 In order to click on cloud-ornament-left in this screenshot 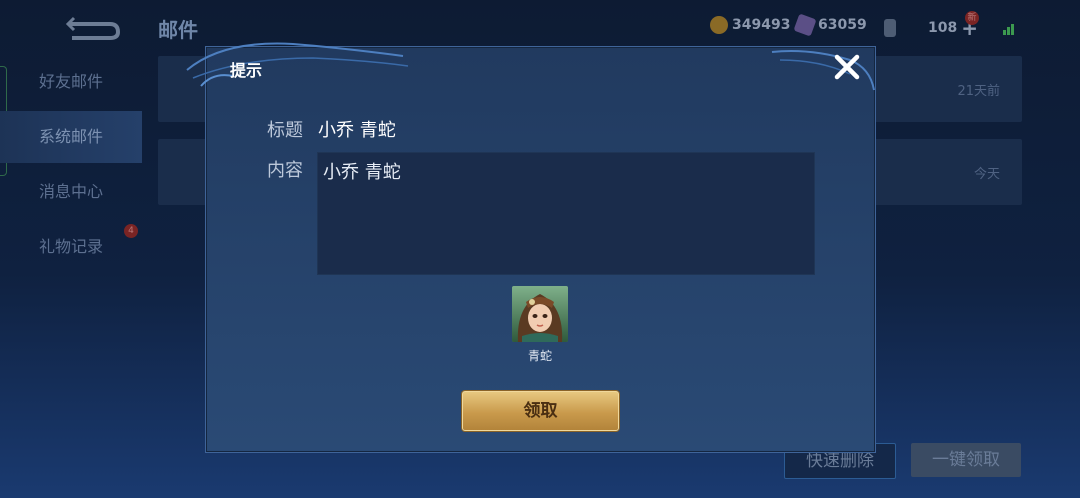, I will do `click(297, 64)`.